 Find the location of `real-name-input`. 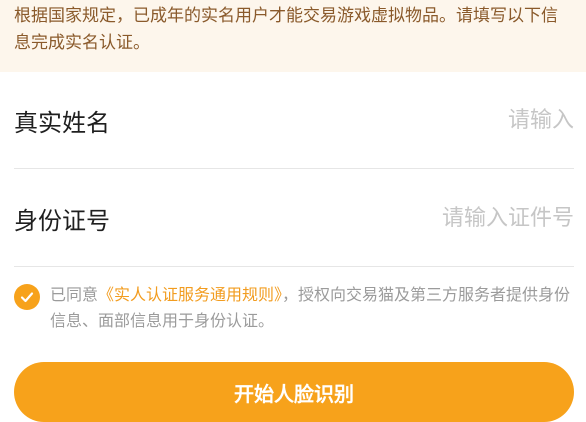

real-name-input is located at coordinates (424, 120).